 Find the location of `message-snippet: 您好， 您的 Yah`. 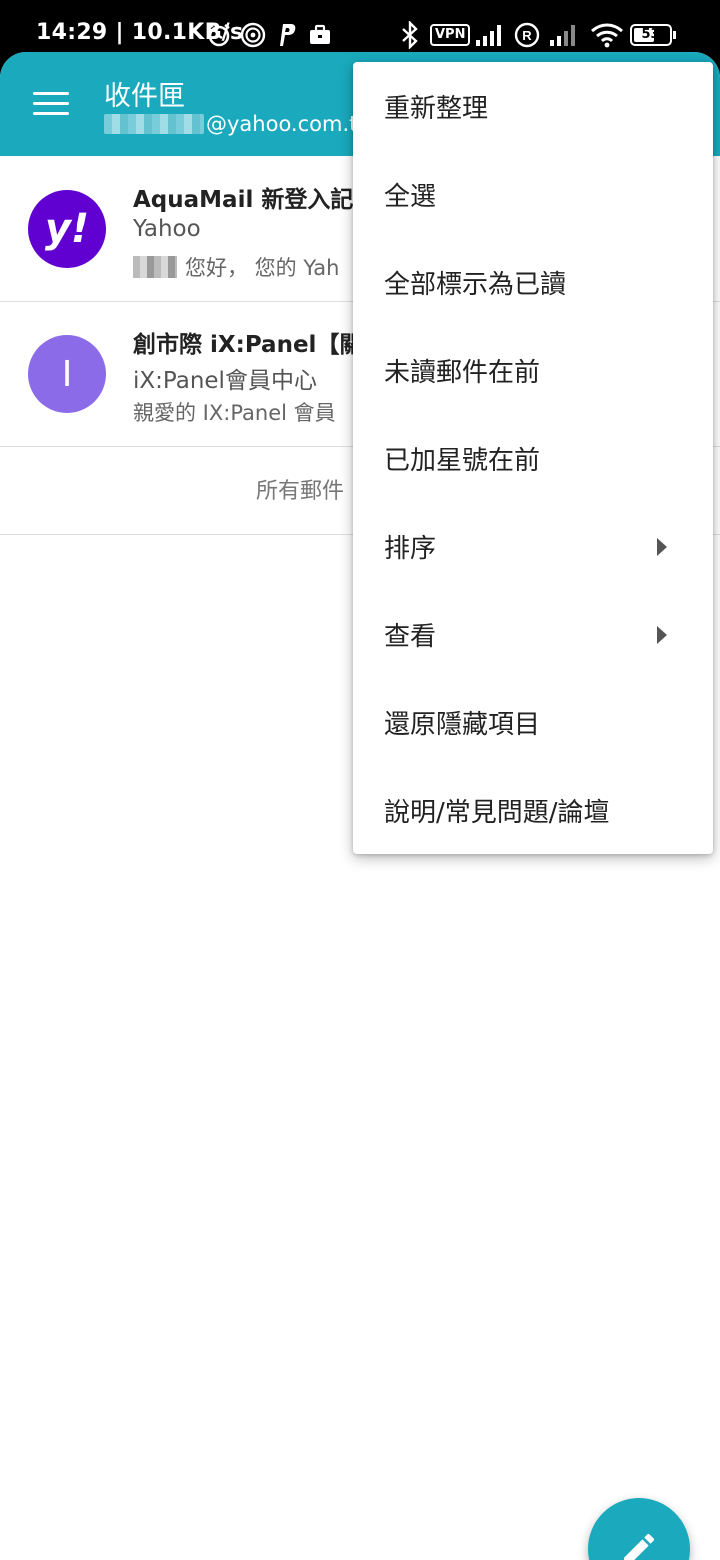

message-snippet: 您好， 您的 Yah is located at coordinates (236, 267).